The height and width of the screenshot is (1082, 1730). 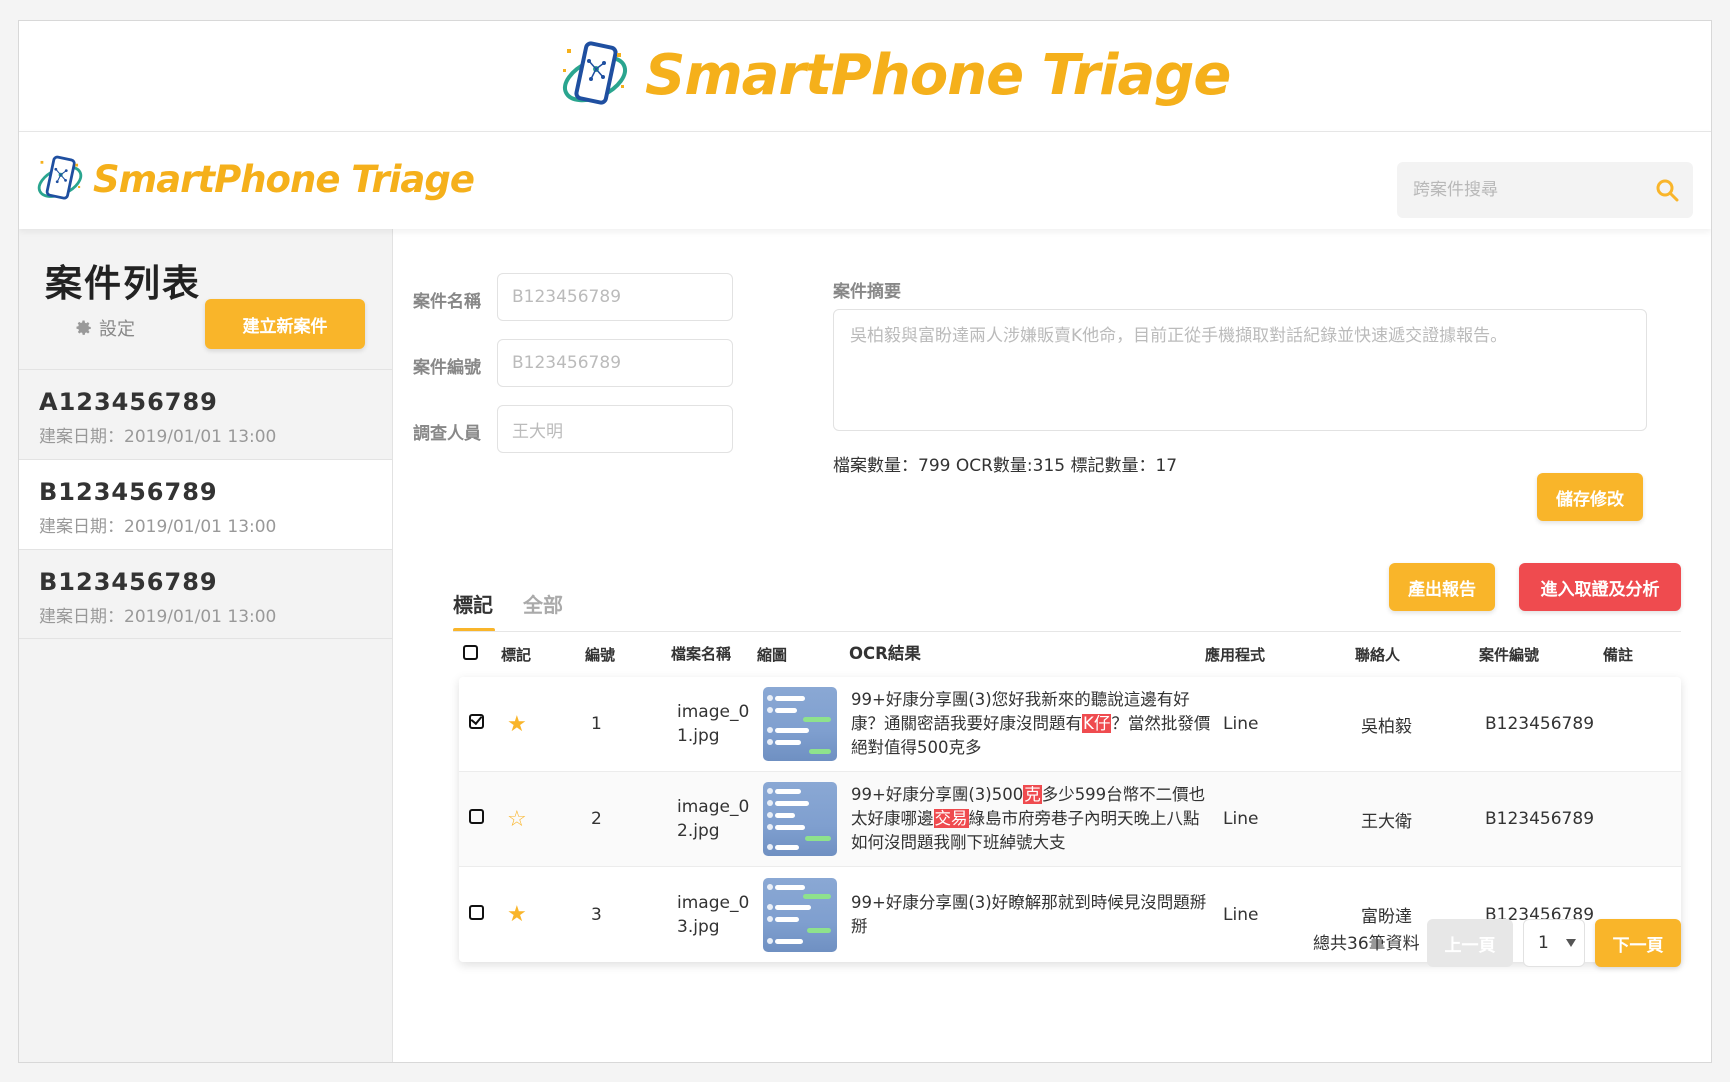 I want to click on col-header-note: 備註, so click(x=1618, y=654).